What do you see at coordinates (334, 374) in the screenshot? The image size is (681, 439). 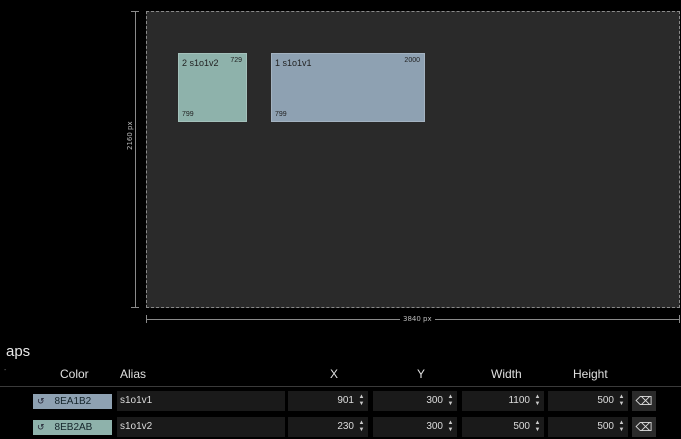 I see `header-x: X` at bounding box center [334, 374].